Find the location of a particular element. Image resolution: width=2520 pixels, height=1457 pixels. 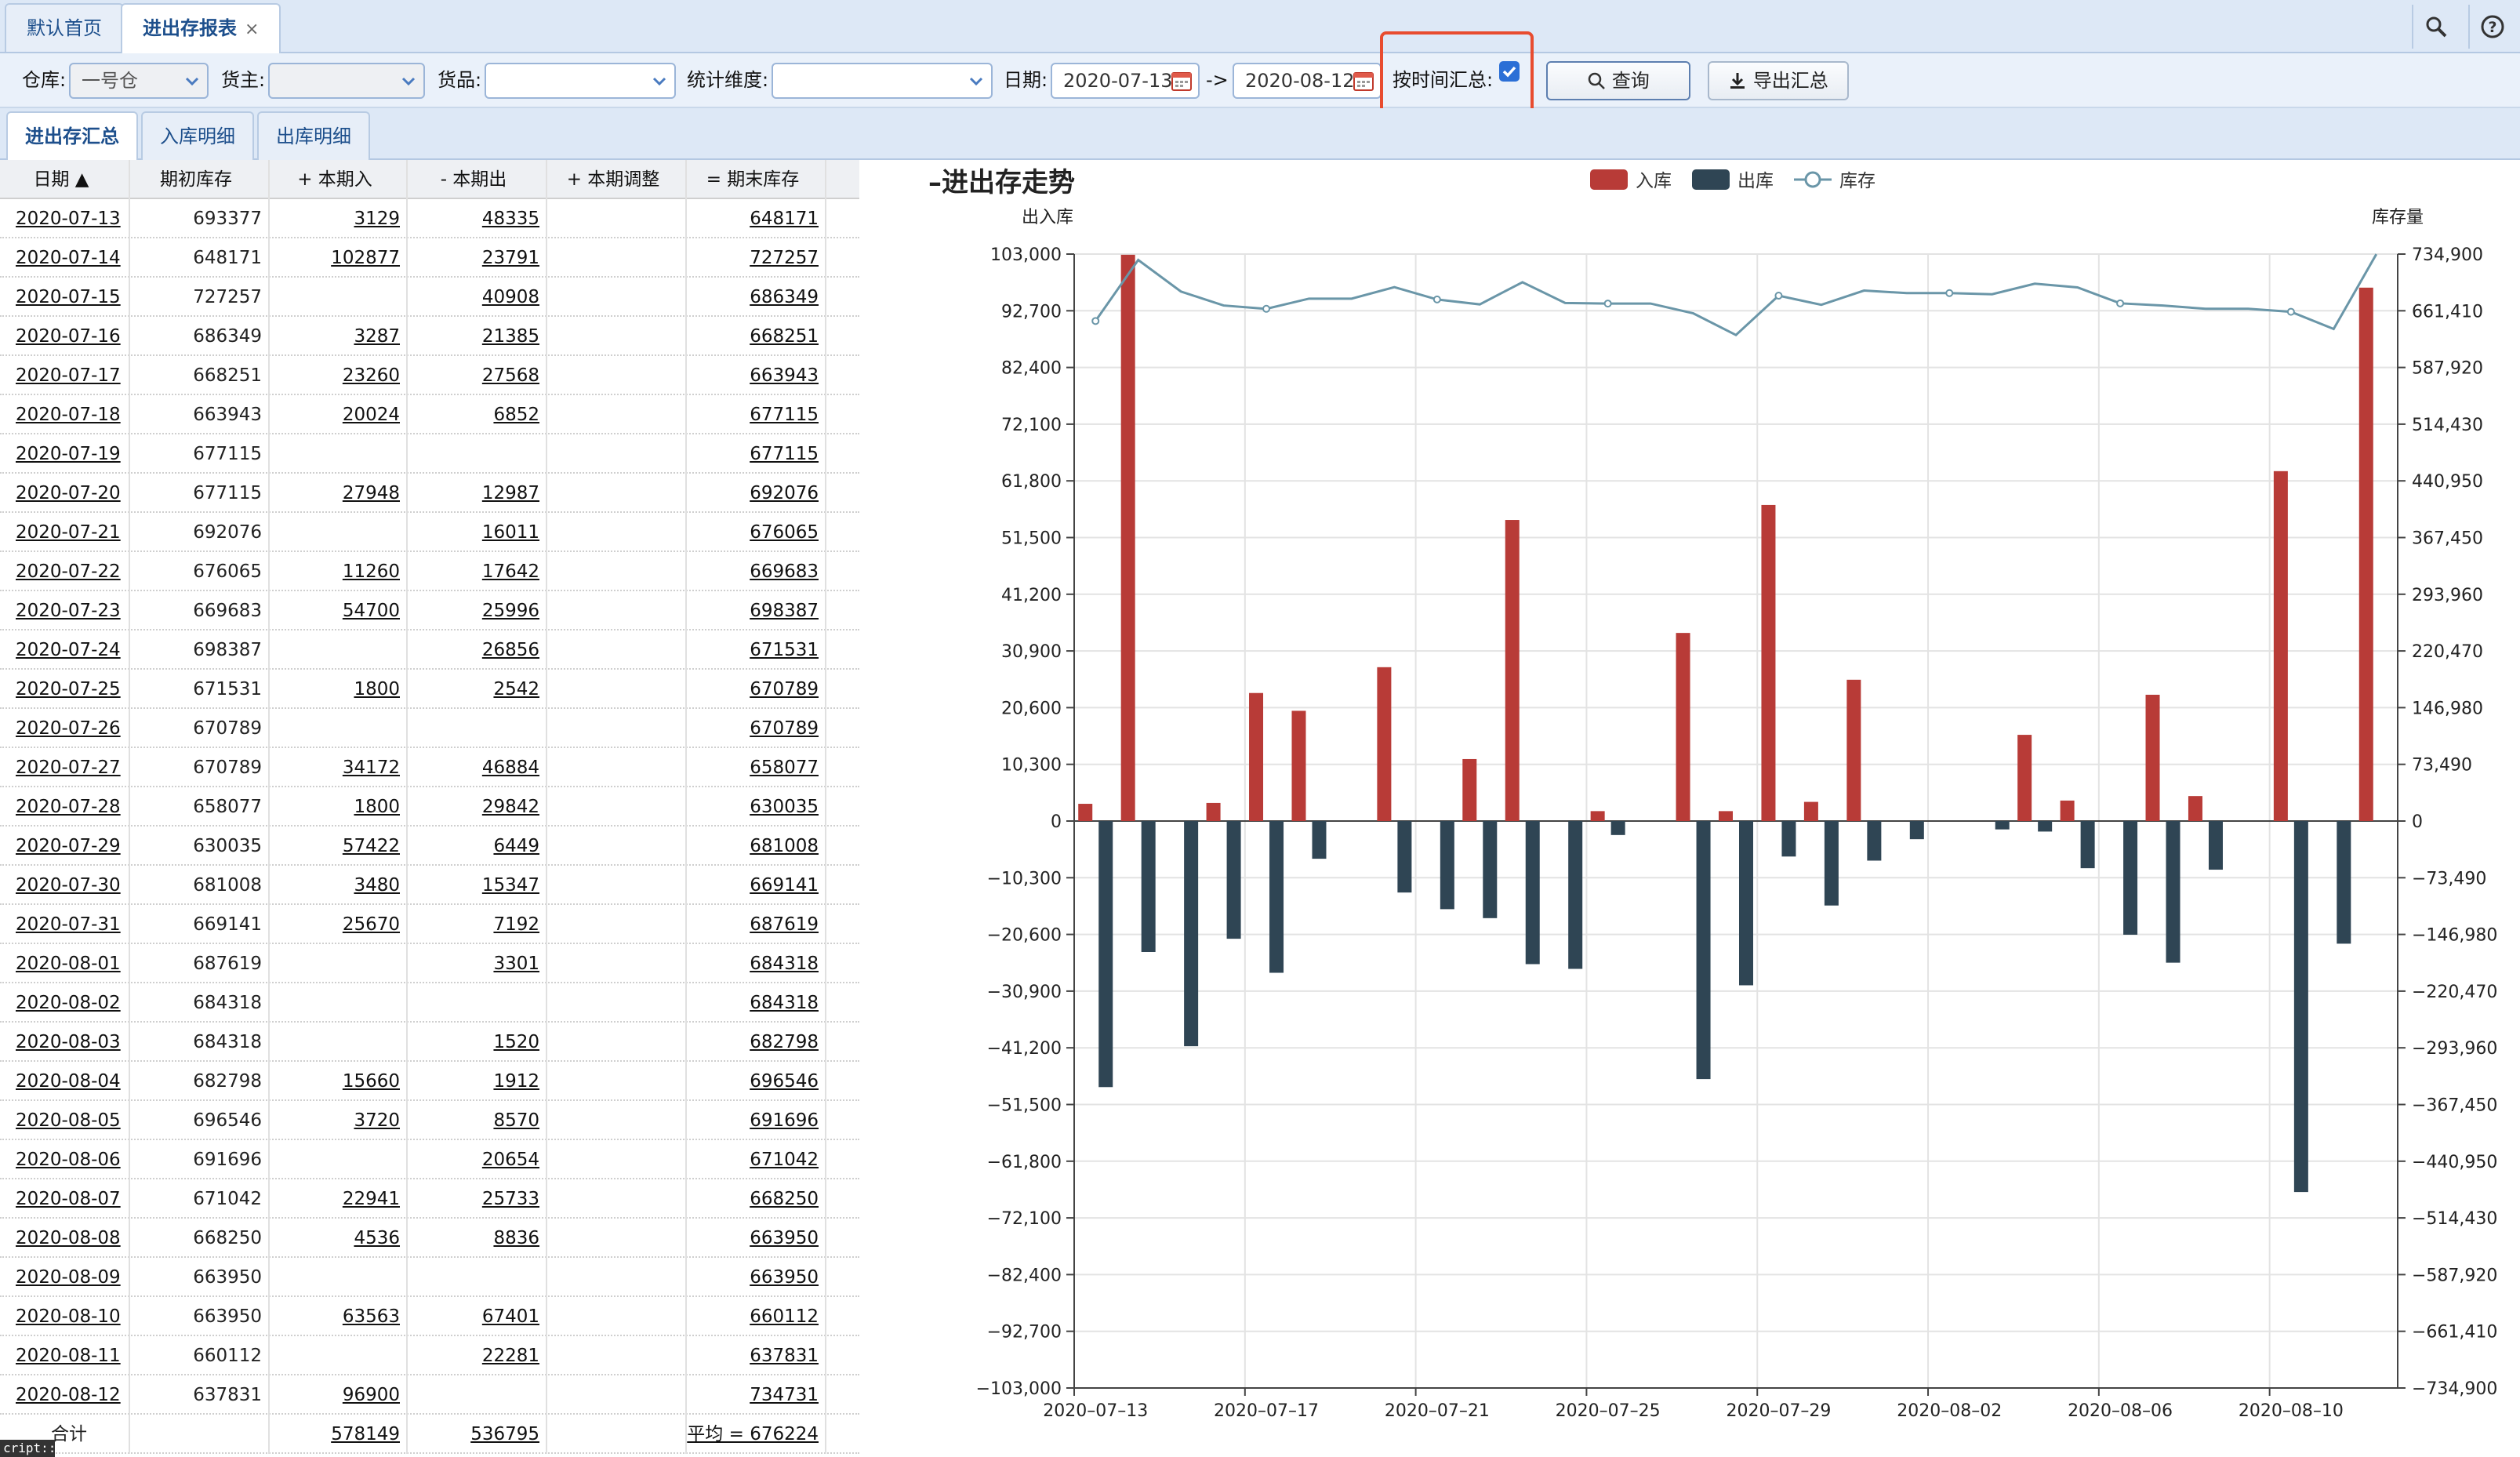

query-button: 查询 is located at coordinates (1618, 80).